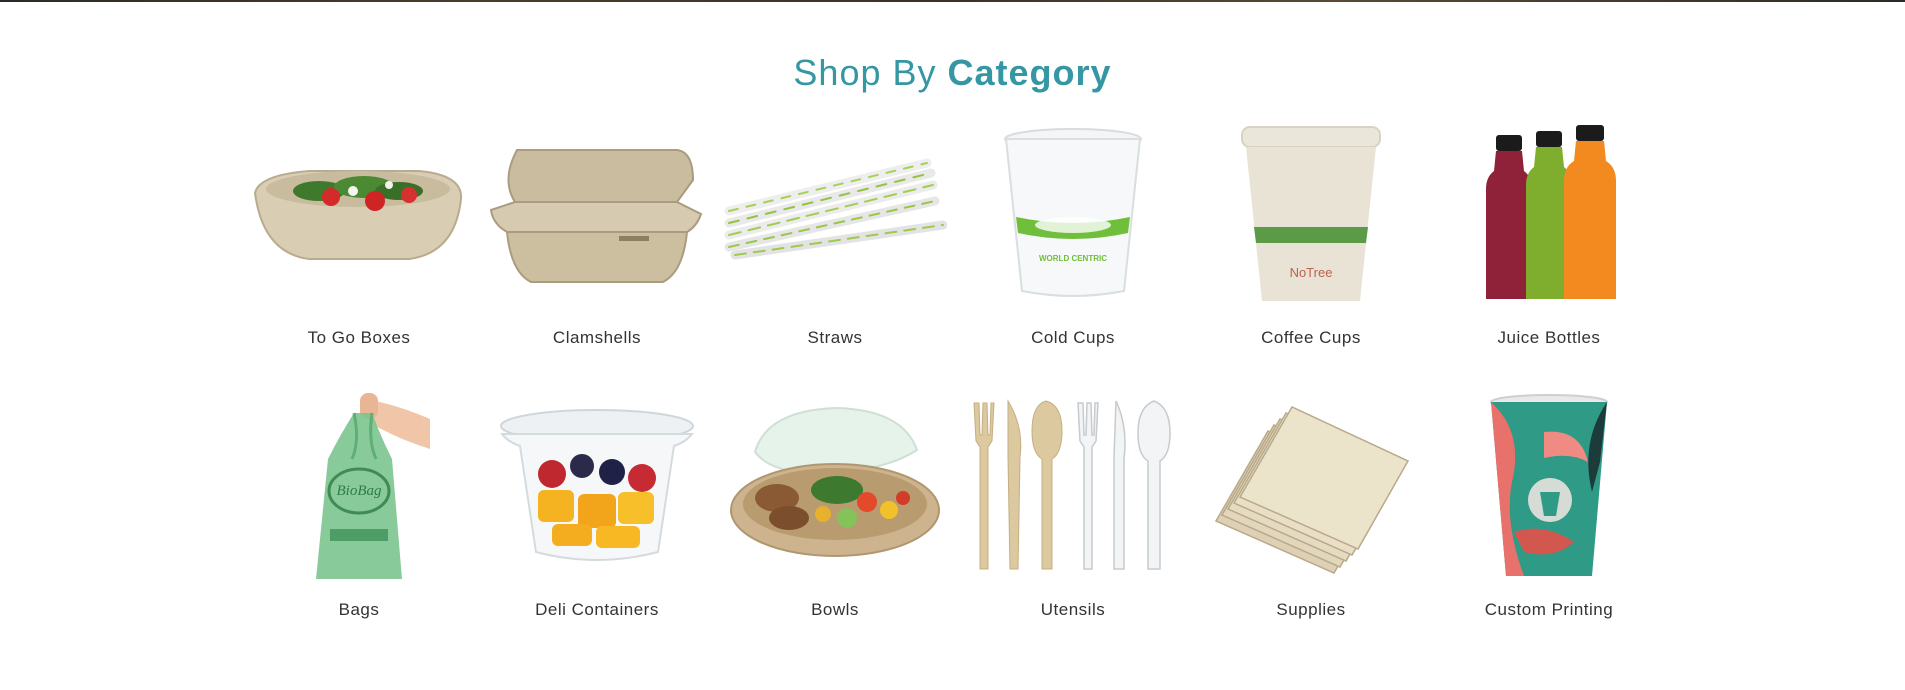 The image size is (1905, 690). I want to click on svg-text: WORLD CENTRIC, so click(1073, 258).